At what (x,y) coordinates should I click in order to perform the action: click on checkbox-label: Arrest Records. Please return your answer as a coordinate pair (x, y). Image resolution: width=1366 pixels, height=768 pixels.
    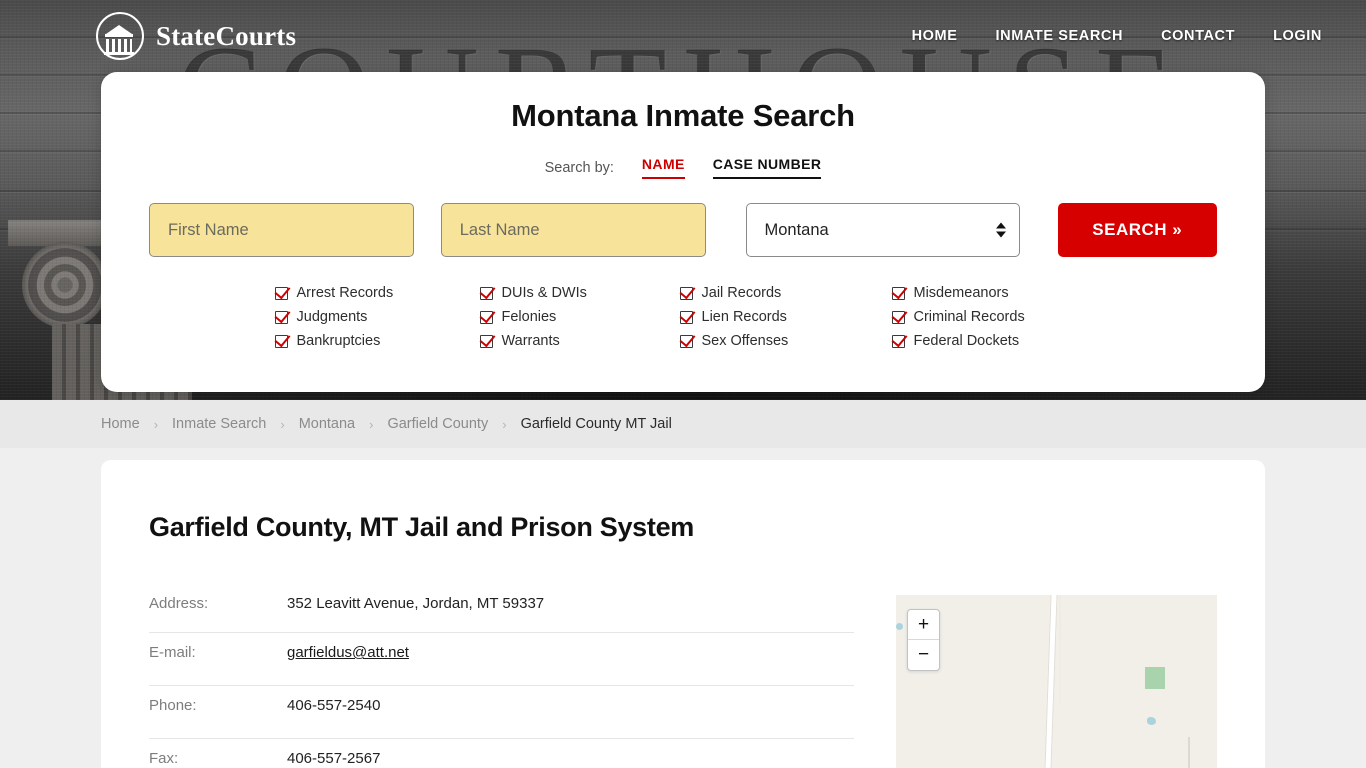
    Looking at the image, I should click on (345, 293).